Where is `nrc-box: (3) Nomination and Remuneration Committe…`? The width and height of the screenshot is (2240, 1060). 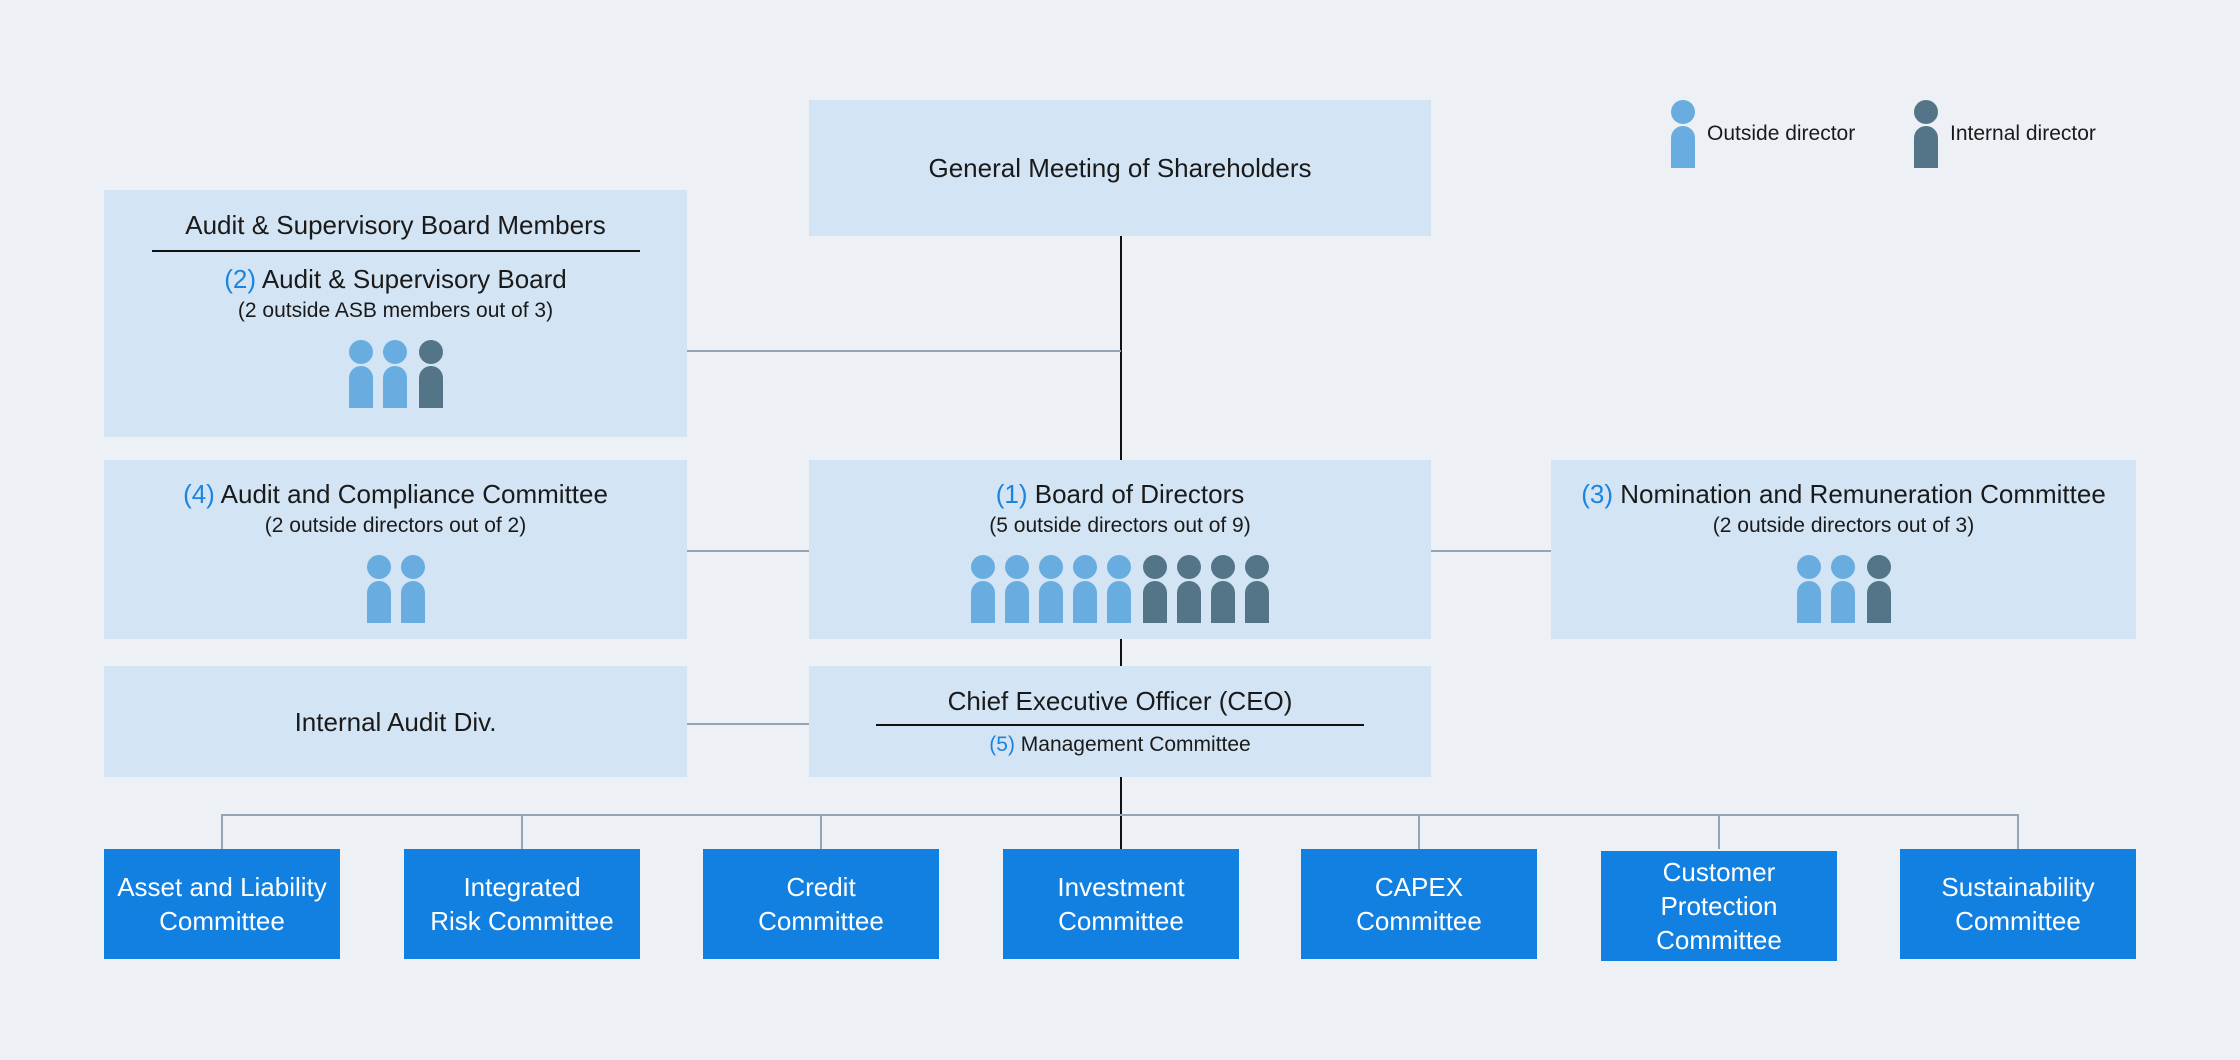
nrc-box: (3) Nomination and Remuneration Committe… is located at coordinates (1843, 549).